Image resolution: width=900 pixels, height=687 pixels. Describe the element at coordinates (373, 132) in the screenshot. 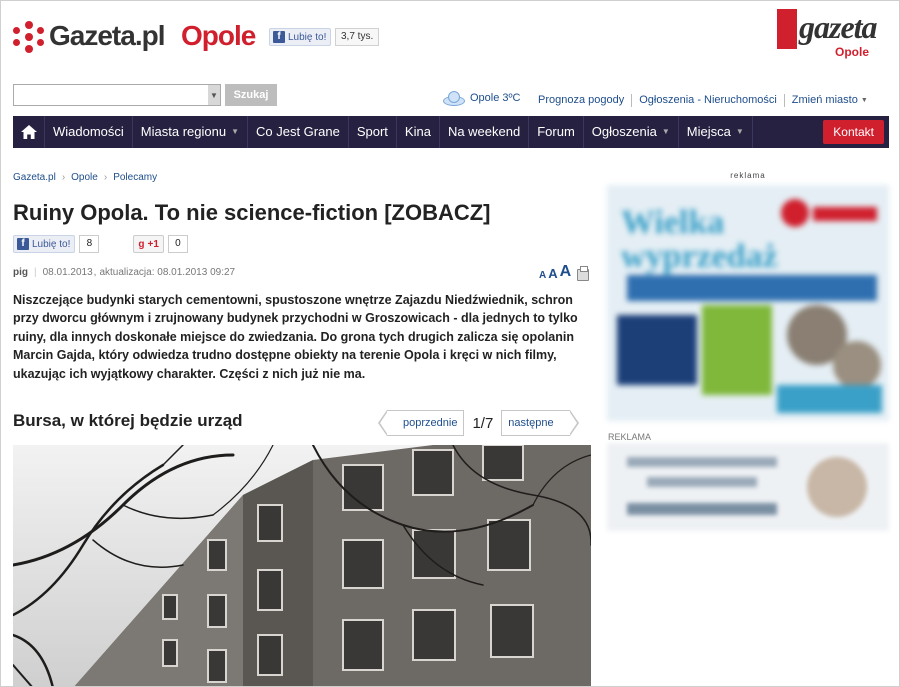

I see `nav-item-sport: Sport` at that location.